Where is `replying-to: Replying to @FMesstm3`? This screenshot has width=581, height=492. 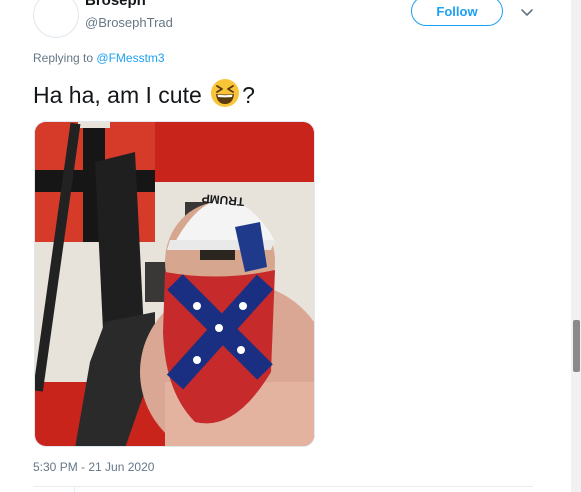 replying-to: Replying to @FMesstm3 is located at coordinates (99, 58).